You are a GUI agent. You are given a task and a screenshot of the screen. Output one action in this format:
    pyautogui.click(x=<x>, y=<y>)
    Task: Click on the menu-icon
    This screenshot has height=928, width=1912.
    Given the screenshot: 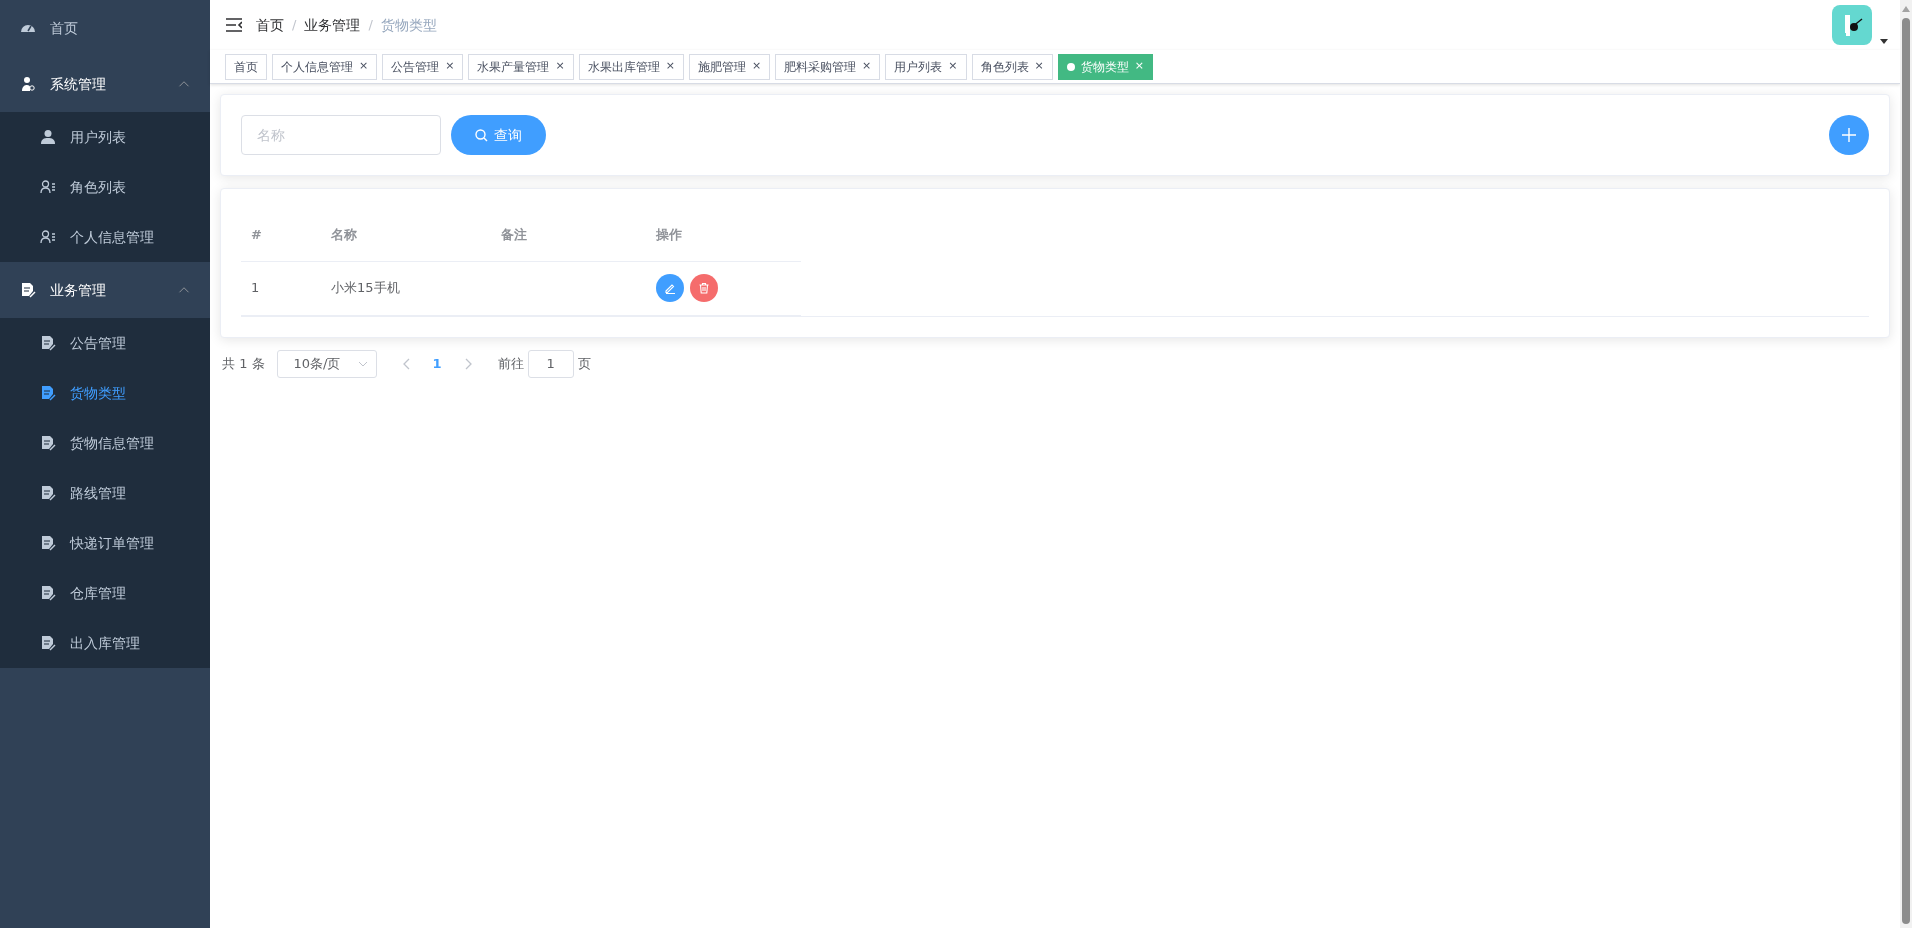 What is the action you would take?
    pyautogui.click(x=234, y=25)
    